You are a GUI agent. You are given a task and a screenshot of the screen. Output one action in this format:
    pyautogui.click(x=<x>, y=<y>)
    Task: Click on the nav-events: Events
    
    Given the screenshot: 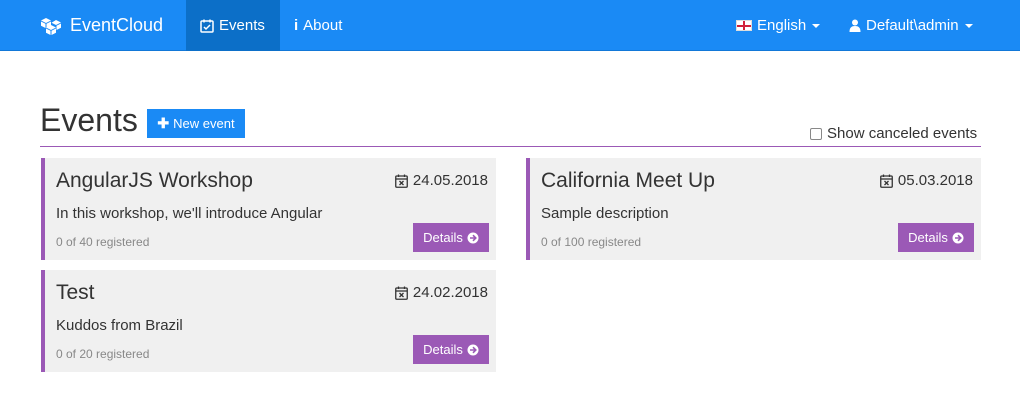 What is the action you would take?
    pyautogui.click(x=233, y=25)
    